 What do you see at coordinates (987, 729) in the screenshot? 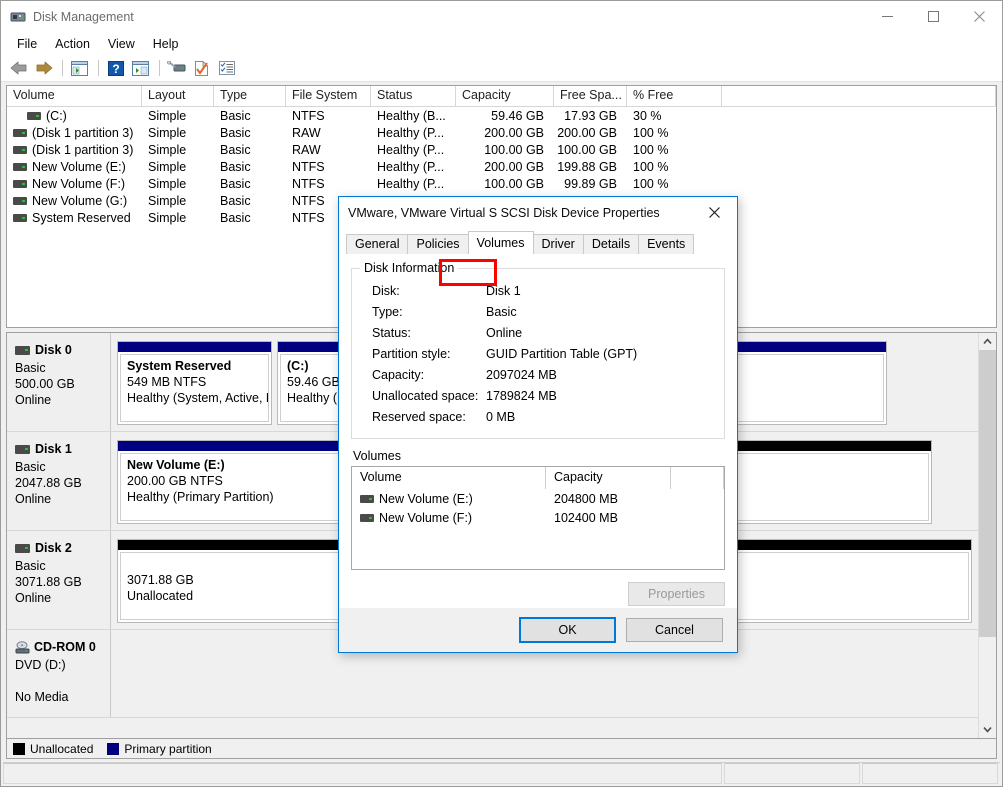
I see `chevron-down-icon` at bounding box center [987, 729].